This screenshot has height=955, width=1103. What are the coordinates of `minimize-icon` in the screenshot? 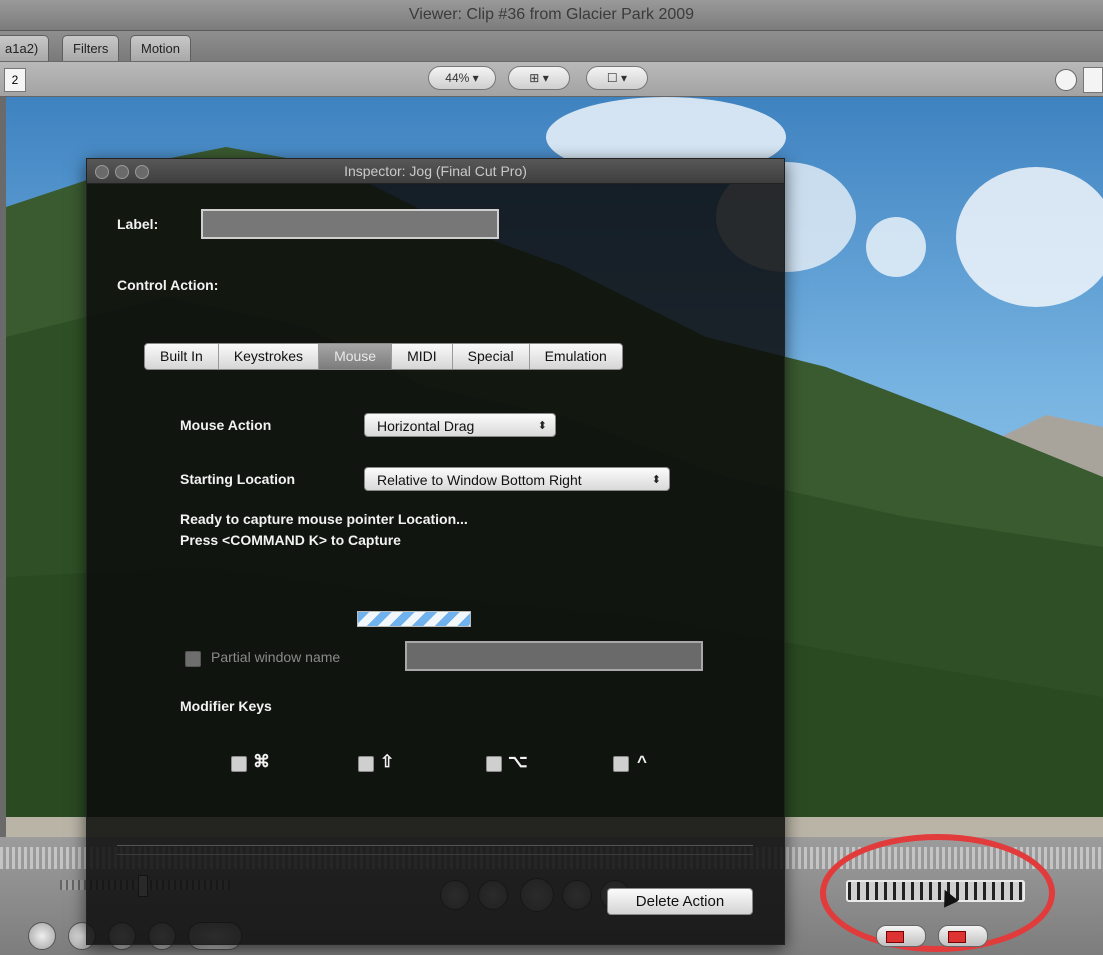 It's located at (122, 172).